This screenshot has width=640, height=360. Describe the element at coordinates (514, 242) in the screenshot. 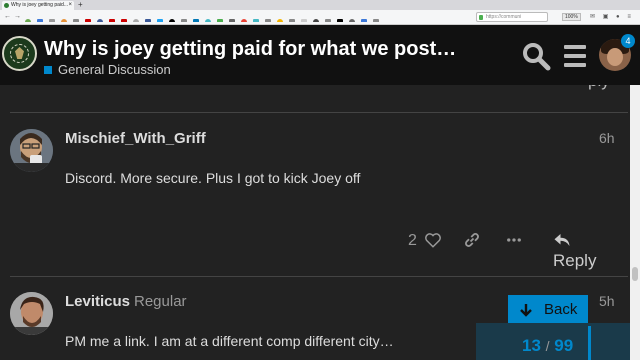

I see `more-options-icon` at that location.